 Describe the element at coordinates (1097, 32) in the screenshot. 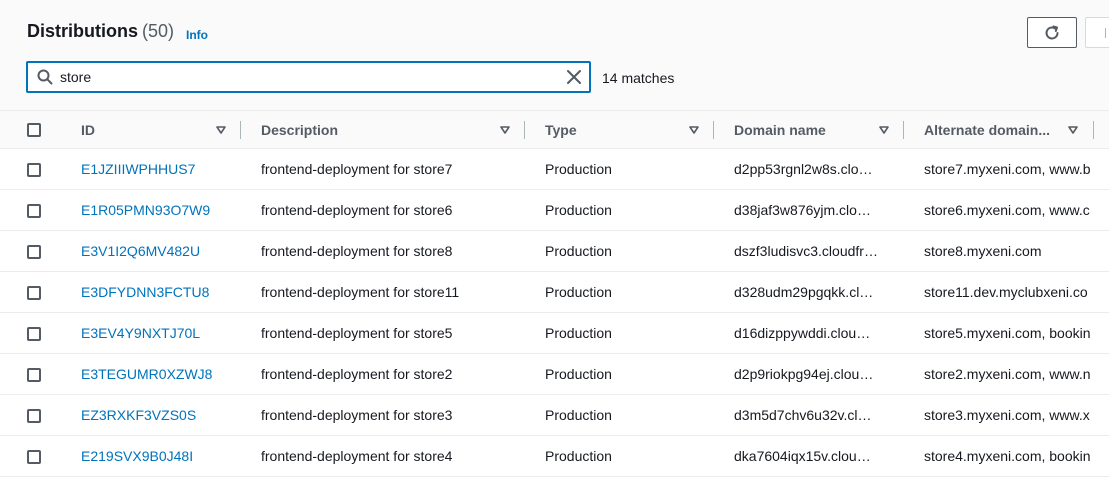

I see `view-details-button` at that location.